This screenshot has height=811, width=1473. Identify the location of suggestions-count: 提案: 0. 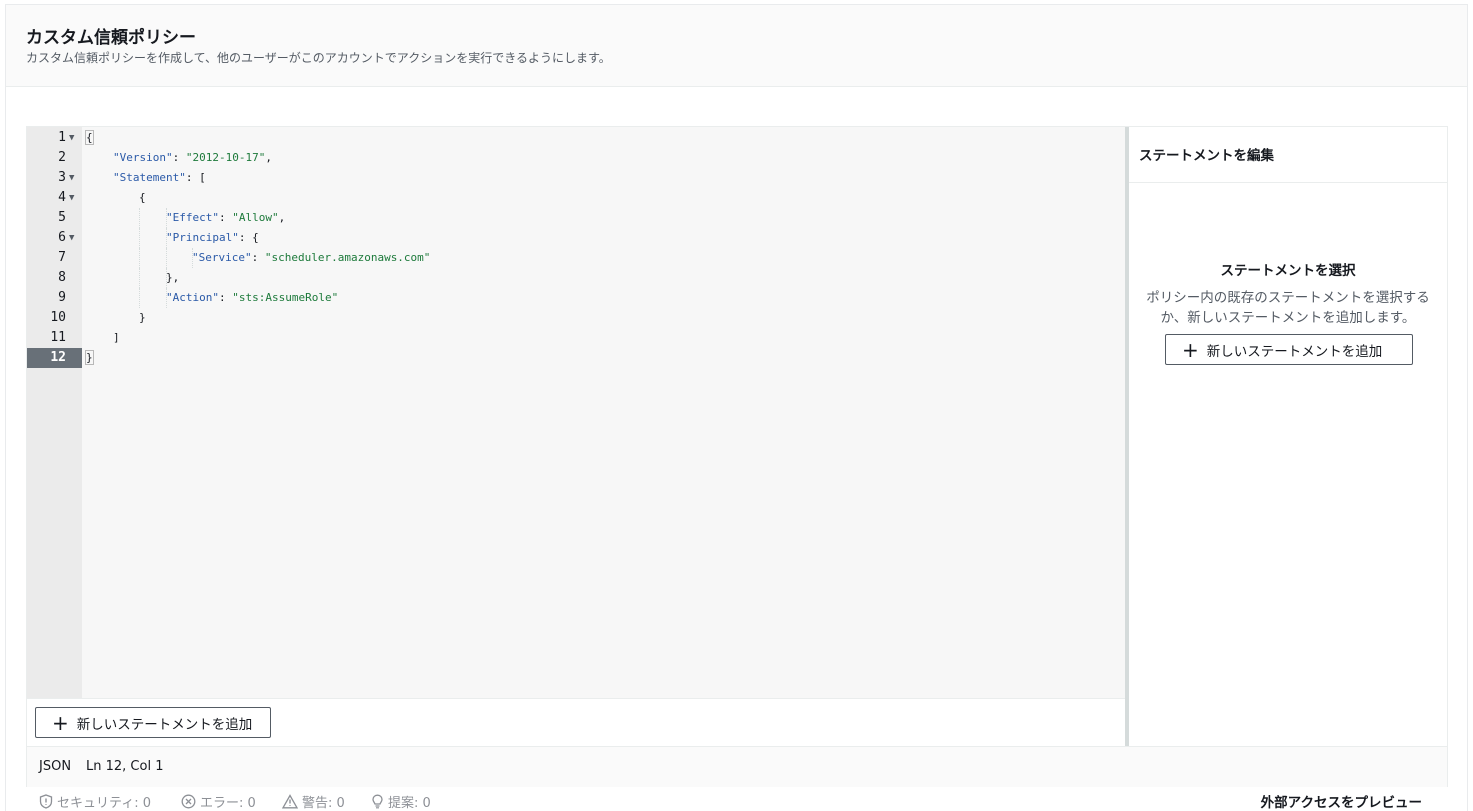
(409, 803).